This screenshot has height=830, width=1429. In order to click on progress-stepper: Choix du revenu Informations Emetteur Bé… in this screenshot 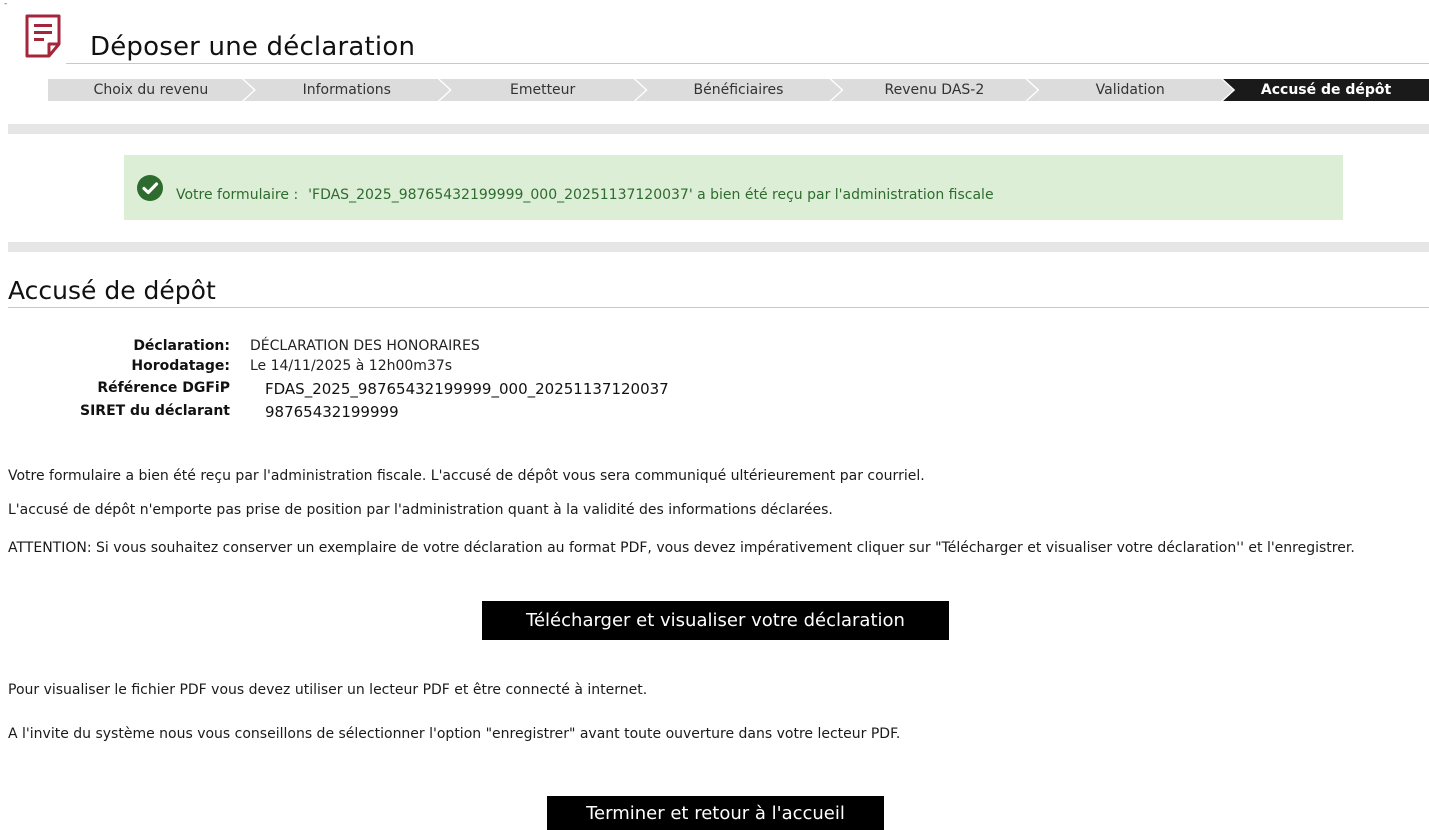, I will do `click(738, 90)`.